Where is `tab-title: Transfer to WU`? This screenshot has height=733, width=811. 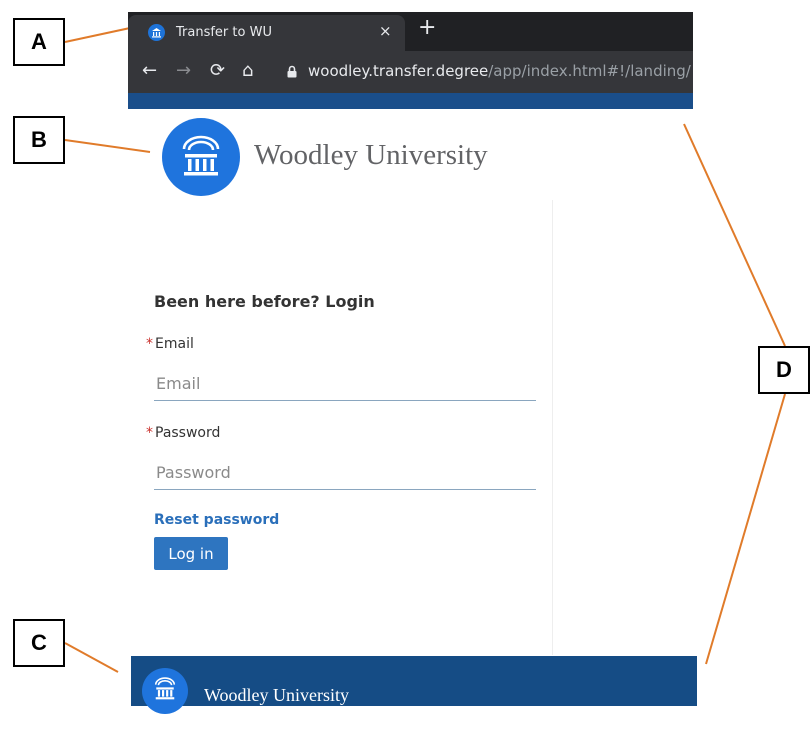 tab-title: Transfer to WU is located at coordinates (224, 32).